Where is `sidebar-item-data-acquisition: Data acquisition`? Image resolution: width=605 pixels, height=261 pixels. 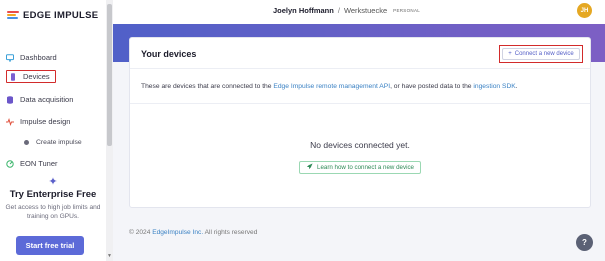
sidebar-item-data-acquisition: Data acquisition is located at coordinates (39, 99).